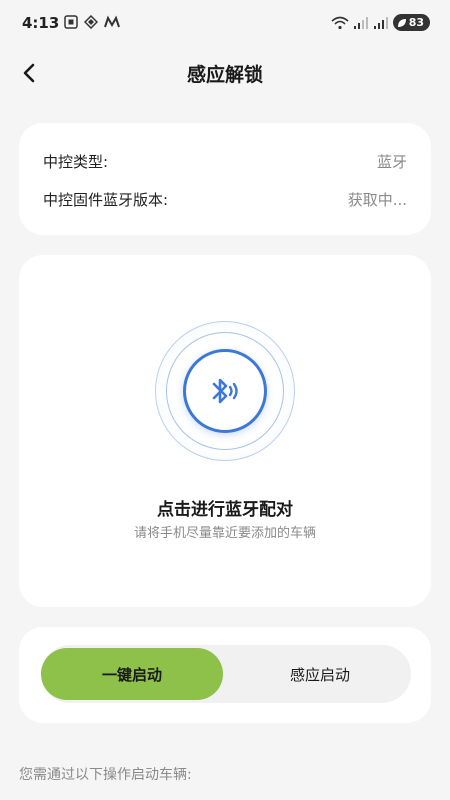  I want to click on battery-level: 83, so click(416, 22).